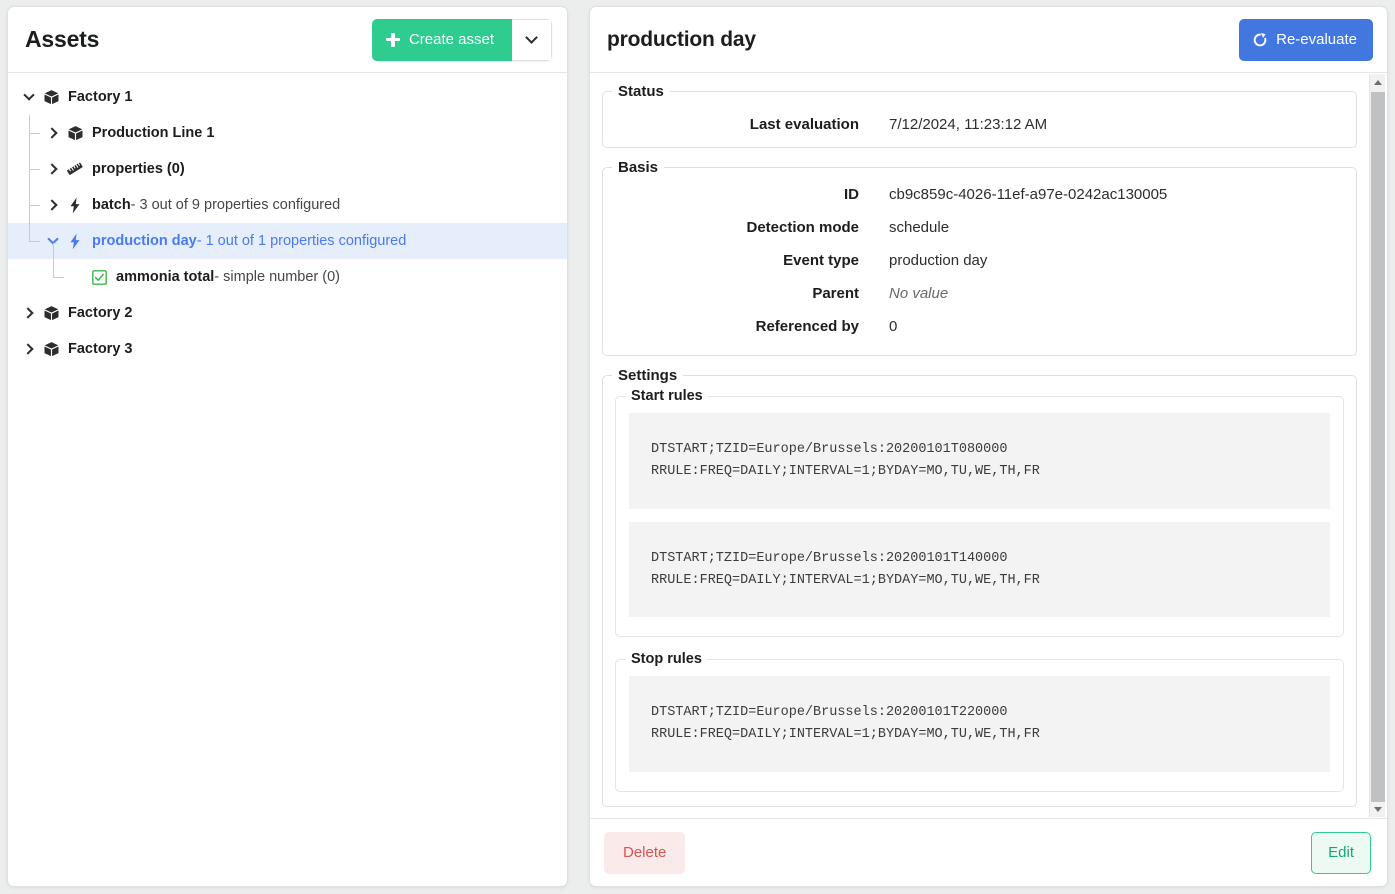 This screenshot has width=1395, height=894. I want to click on detail-row: ID cb9c859c-4026-11ef-a97e-0242ac130005, so click(979, 194).